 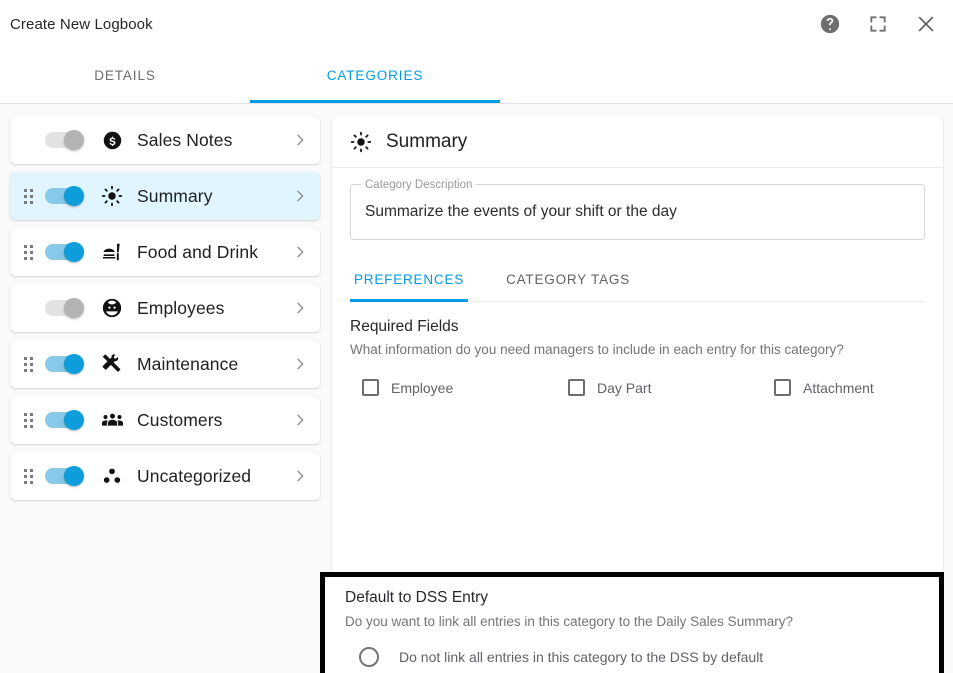 I want to click on checkbox-employee: Employee, so click(x=453, y=387).